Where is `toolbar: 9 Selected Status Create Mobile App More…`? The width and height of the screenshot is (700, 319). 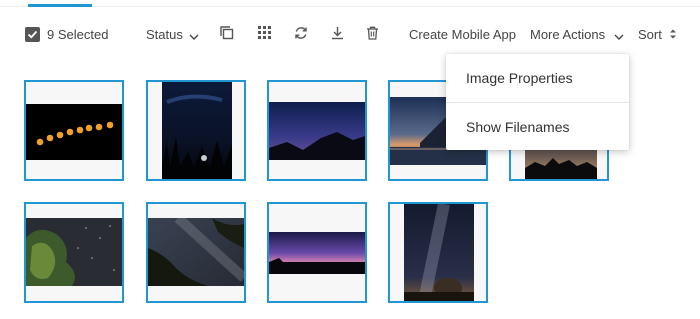 toolbar: 9 Selected Status Create Mobile App More… is located at coordinates (350, 34).